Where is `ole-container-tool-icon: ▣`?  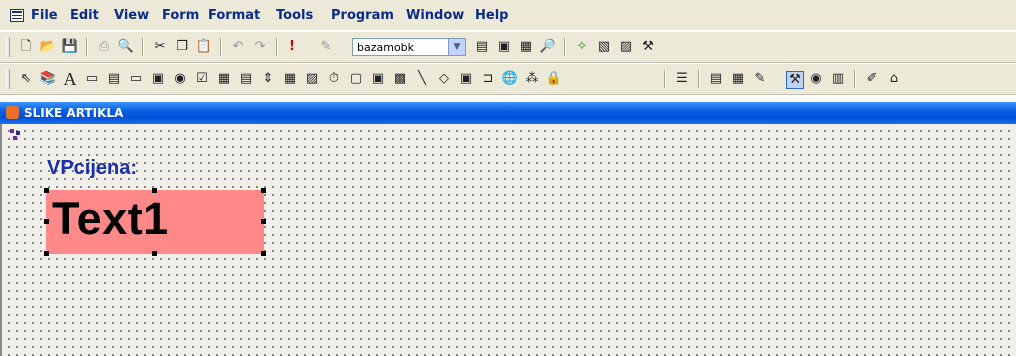
ole-container-tool-icon: ▣ is located at coordinates (378, 79).